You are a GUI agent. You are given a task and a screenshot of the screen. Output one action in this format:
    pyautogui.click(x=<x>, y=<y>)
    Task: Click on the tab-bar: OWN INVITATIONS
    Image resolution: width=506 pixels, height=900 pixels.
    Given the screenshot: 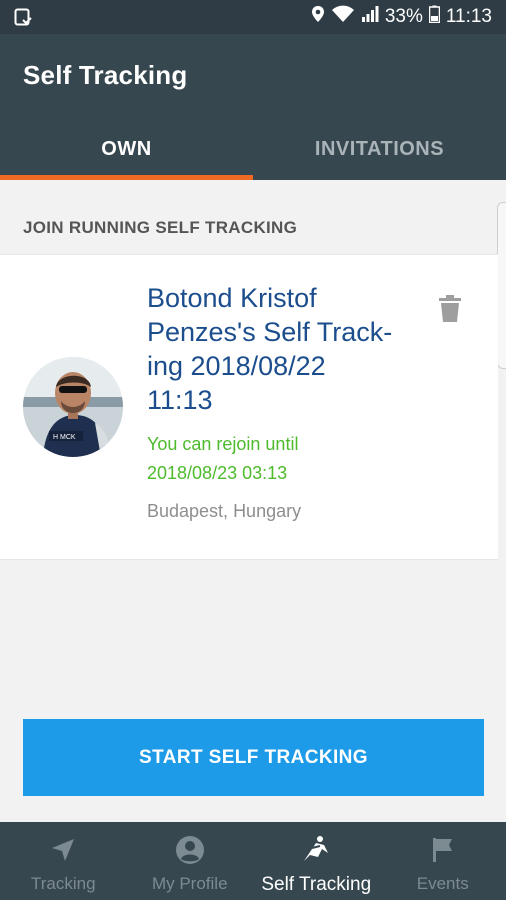 What is the action you would take?
    pyautogui.click(x=253, y=149)
    